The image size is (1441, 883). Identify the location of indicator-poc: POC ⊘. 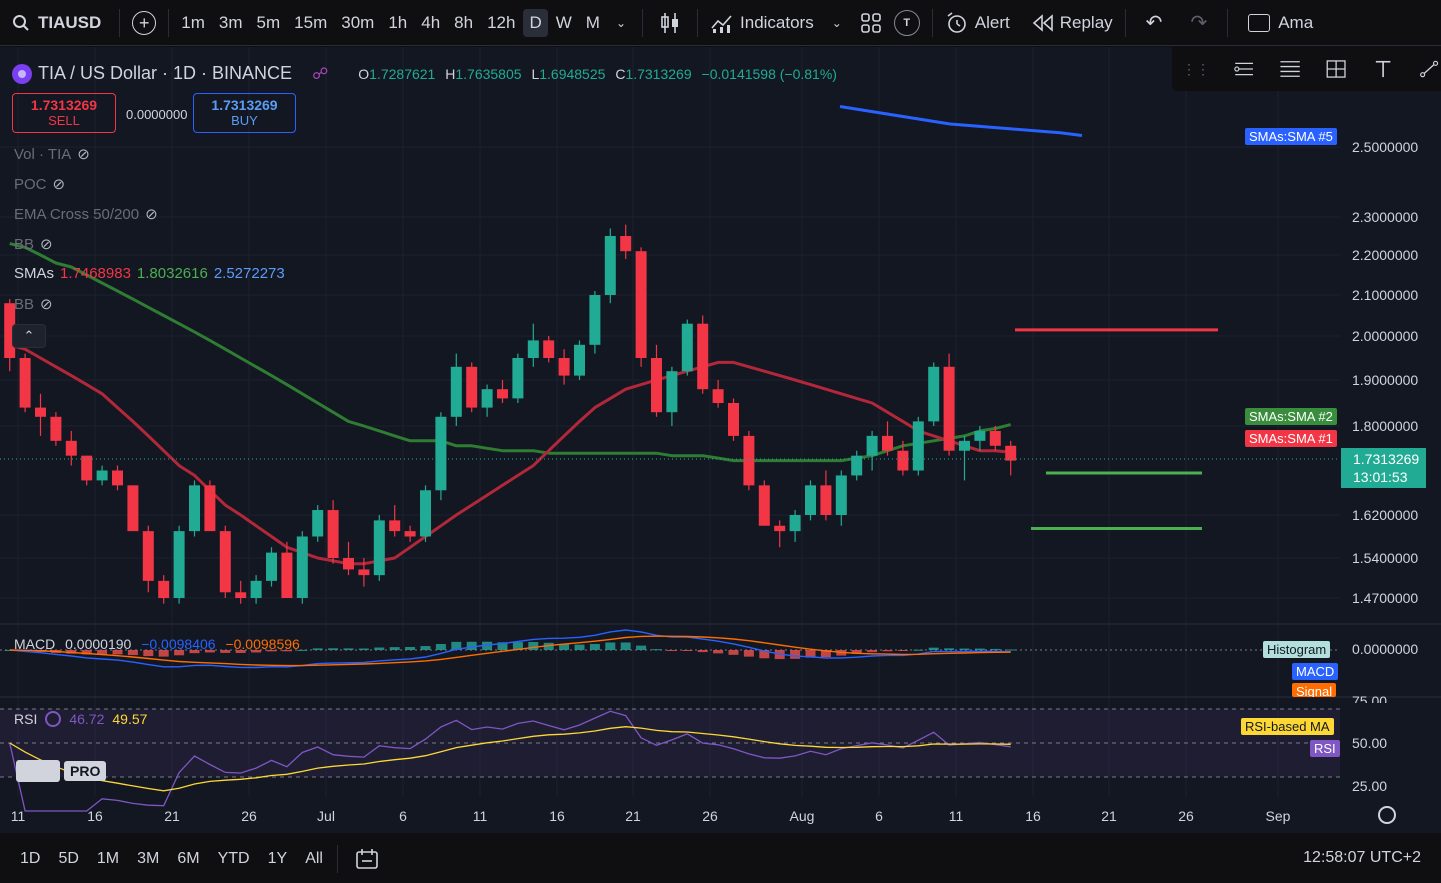
(40, 184).